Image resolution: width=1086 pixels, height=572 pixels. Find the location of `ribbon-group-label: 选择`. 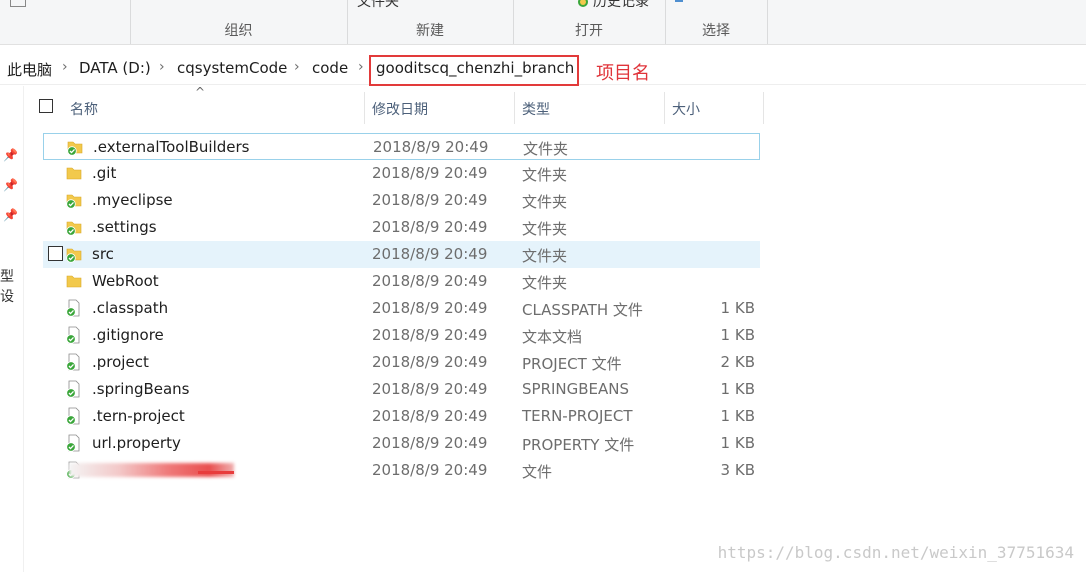

ribbon-group-label: 选择 is located at coordinates (716, 31).